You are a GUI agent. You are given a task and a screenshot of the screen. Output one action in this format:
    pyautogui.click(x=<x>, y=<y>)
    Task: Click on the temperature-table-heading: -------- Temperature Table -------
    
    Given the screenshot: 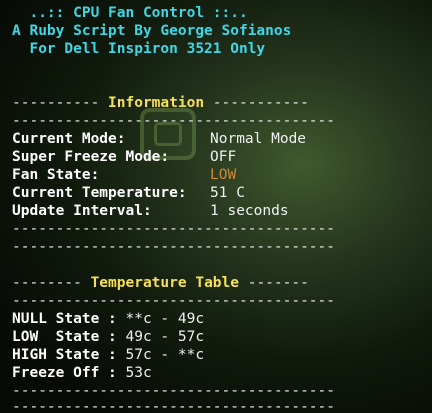 What is the action you would take?
    pyautogui.click(x=160, y=283)
    